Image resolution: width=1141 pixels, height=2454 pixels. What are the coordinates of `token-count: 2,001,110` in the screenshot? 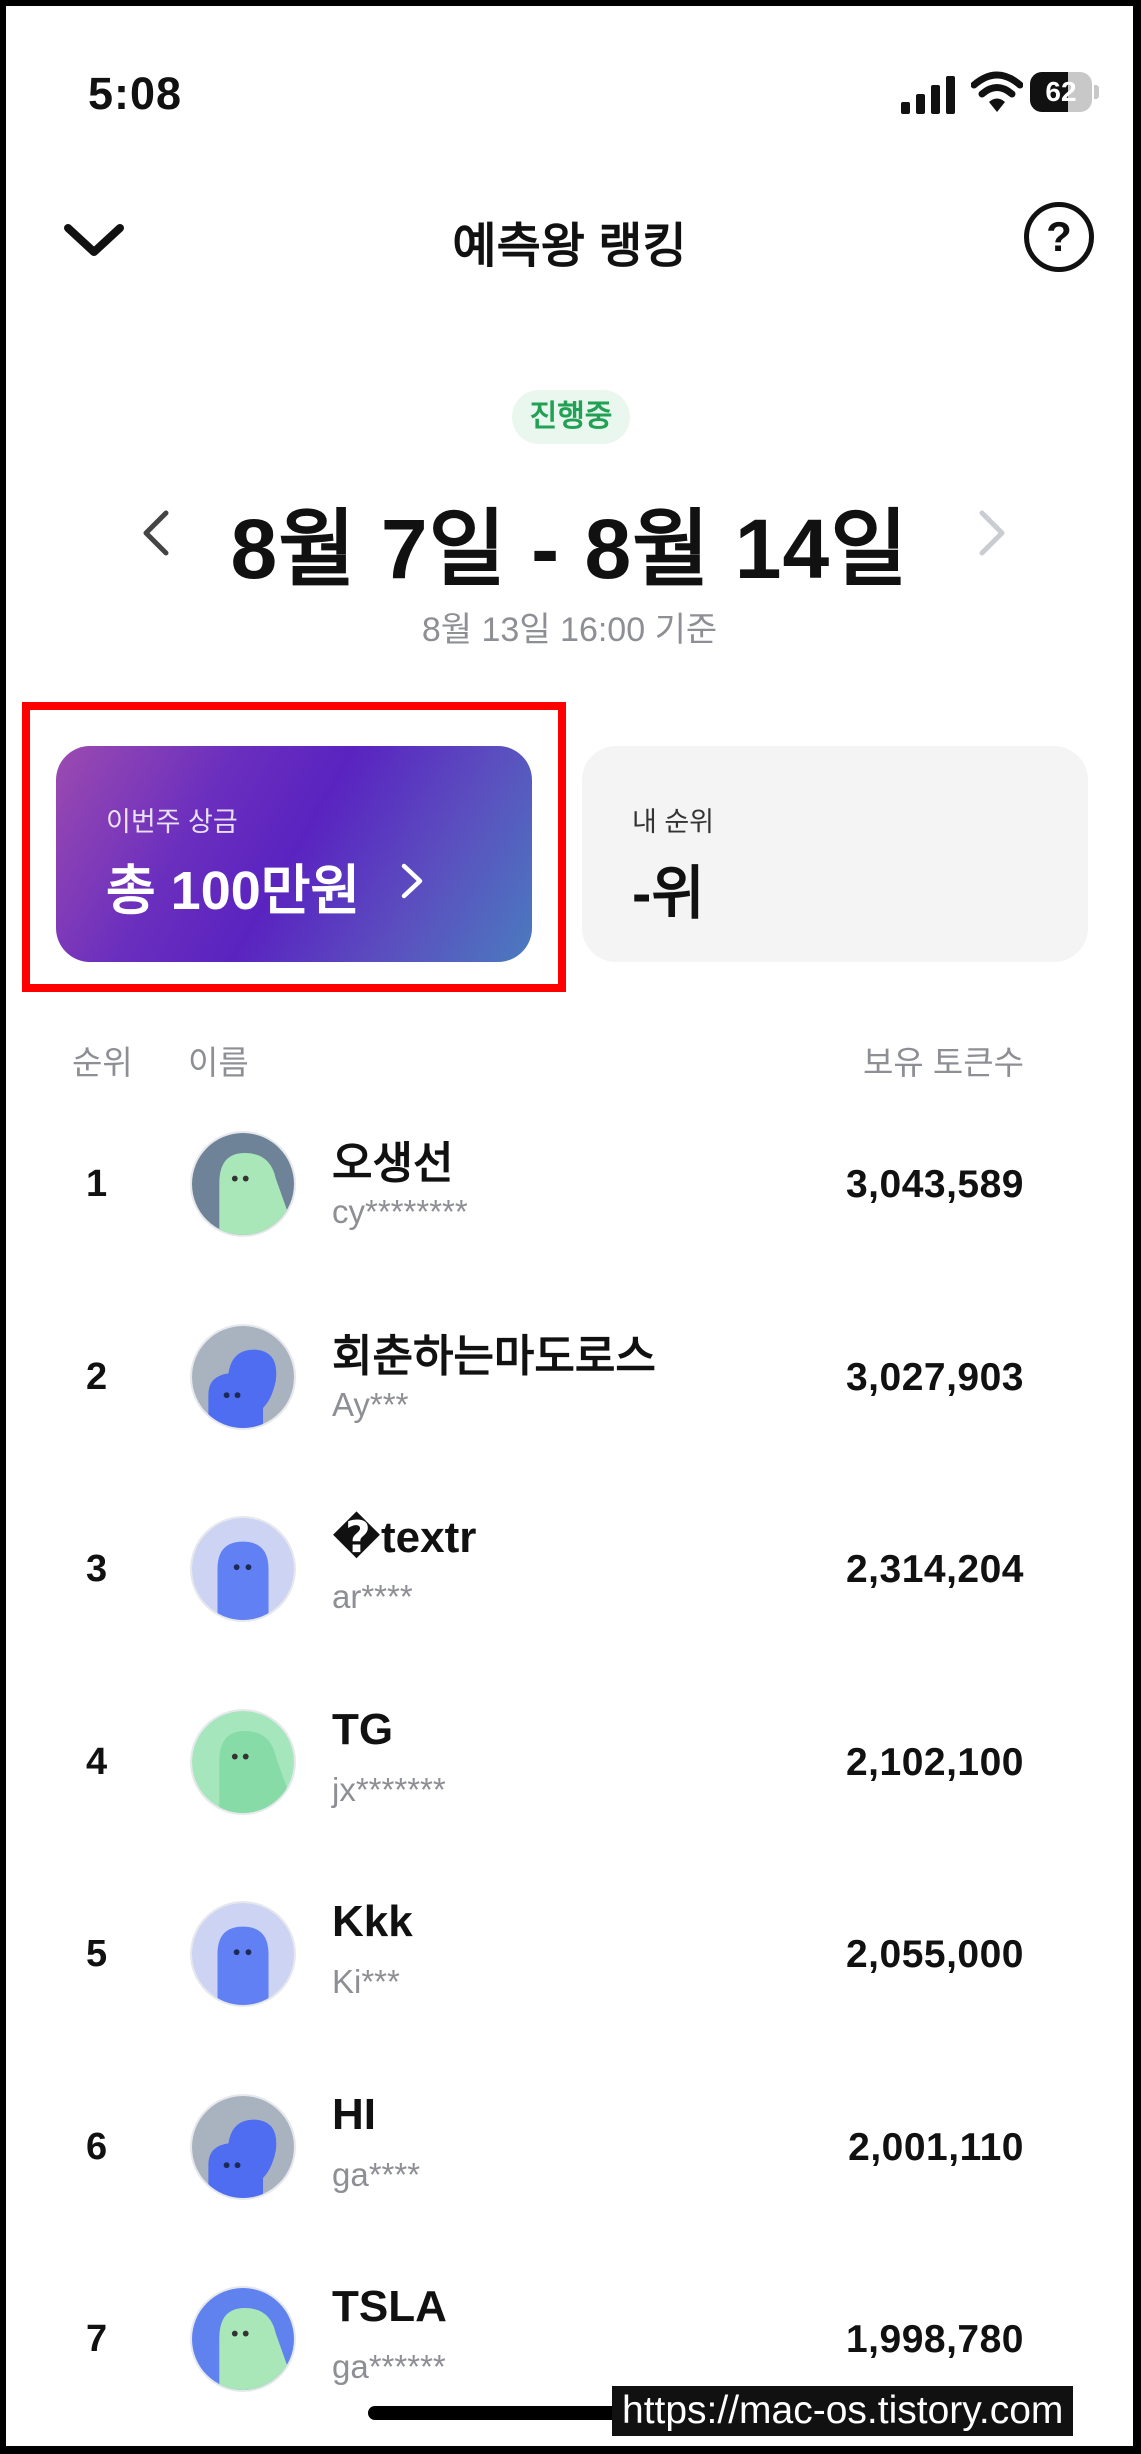 It's located at (936, 2147).